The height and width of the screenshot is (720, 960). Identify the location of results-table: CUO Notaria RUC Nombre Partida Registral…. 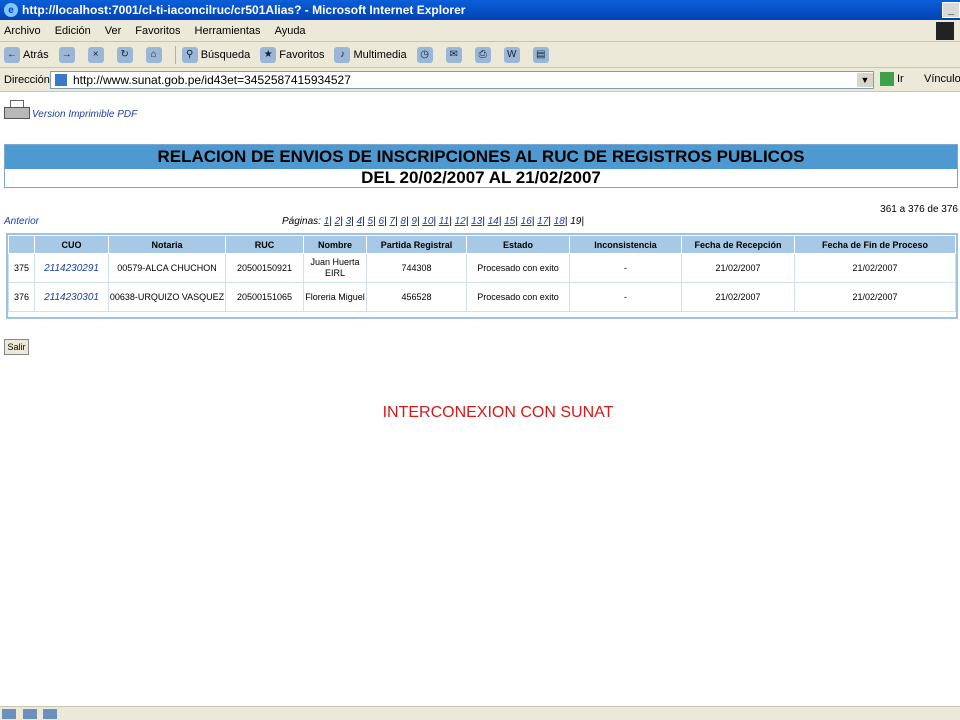
(482, 273).